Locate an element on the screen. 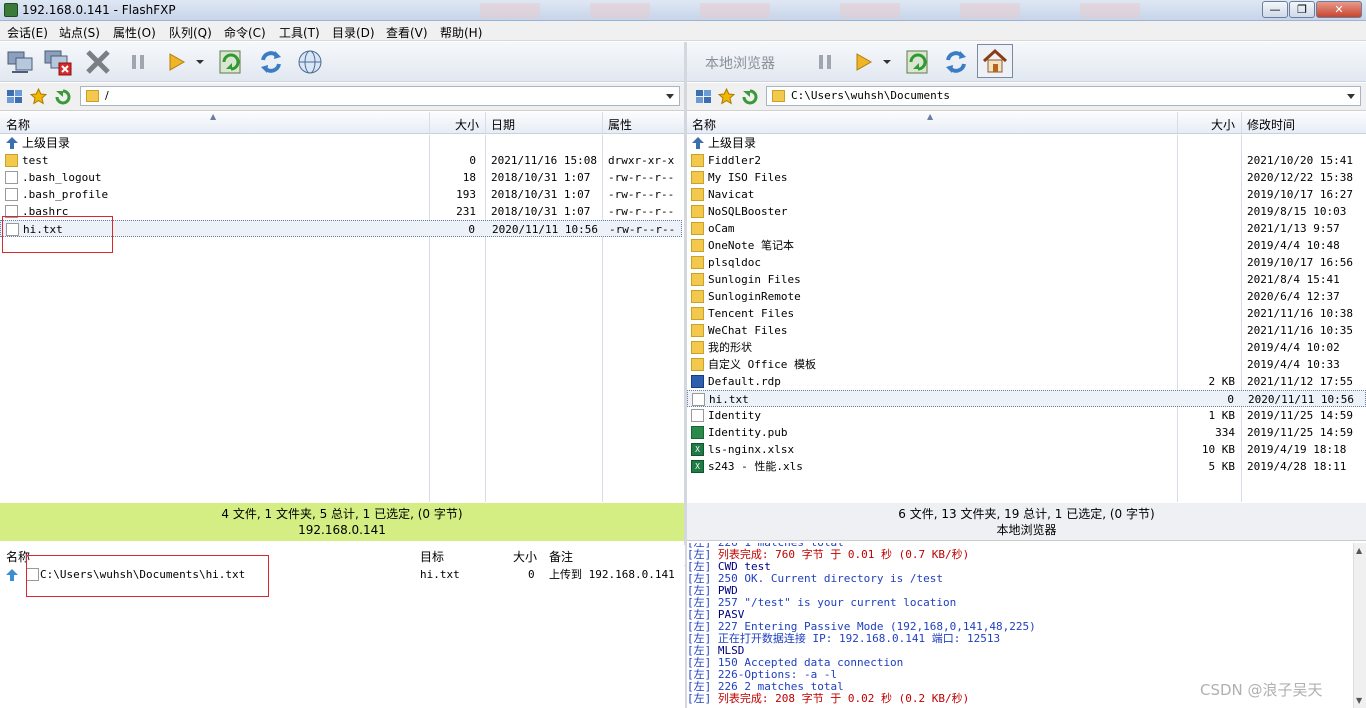 Image resolution: width=1366 pixels, height=708 pixels. file-date: 2020/12/22 15:38 is located at coordinates (1300, 177).